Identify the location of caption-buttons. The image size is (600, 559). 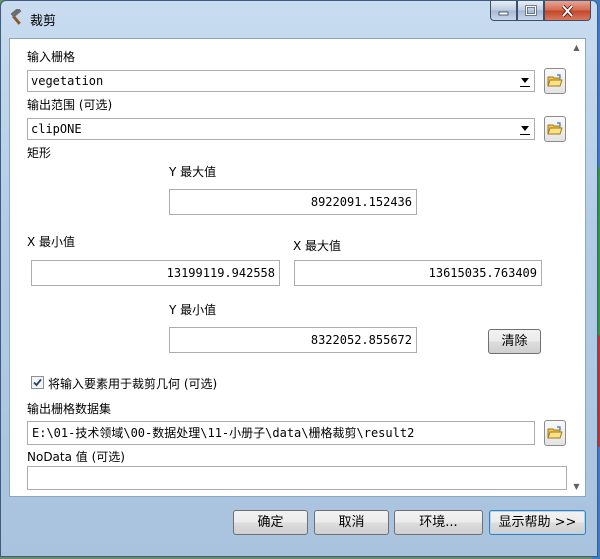
(540, 12).